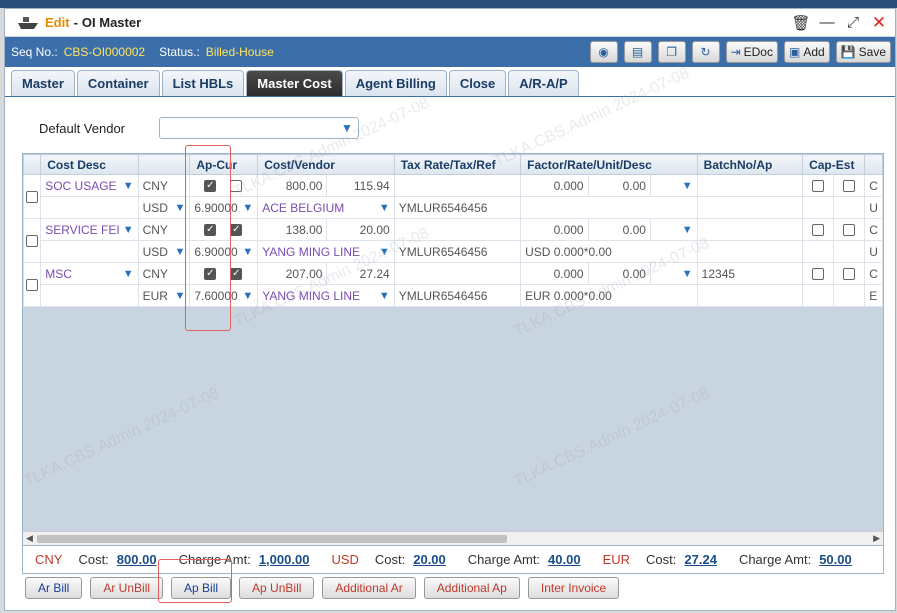 Image resolution: width=897 pixels, height=613 pixels. I want to click on horizontal-scrollbar: ◀ ▶, so click(453, 538).